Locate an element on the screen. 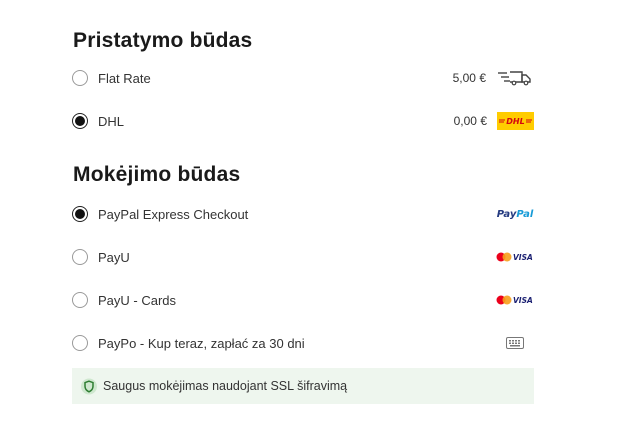 This screenshot has height=438, width=622. payment-title: Mokėjimo būdas is located at coordinates (157, 174).